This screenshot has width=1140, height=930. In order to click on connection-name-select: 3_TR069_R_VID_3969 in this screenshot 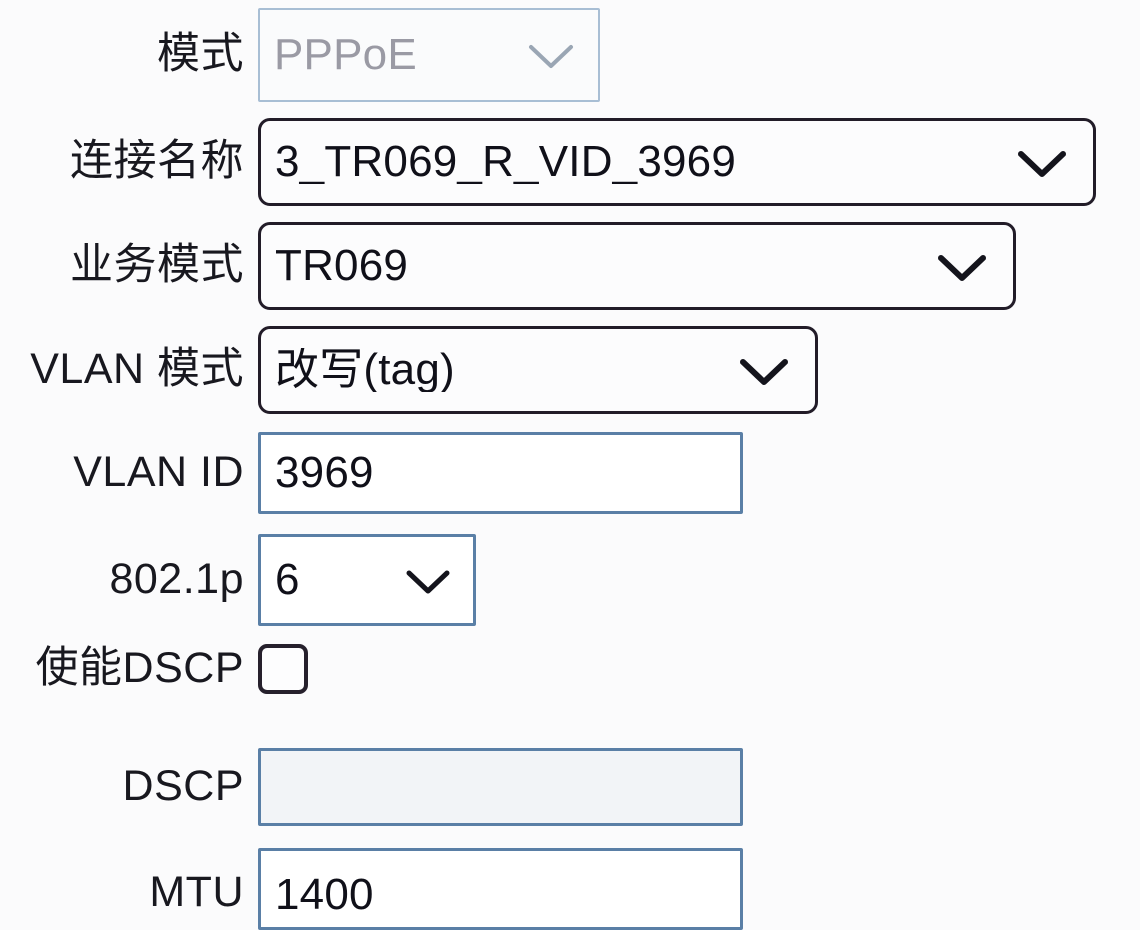, I will do `click(677, 162)`.